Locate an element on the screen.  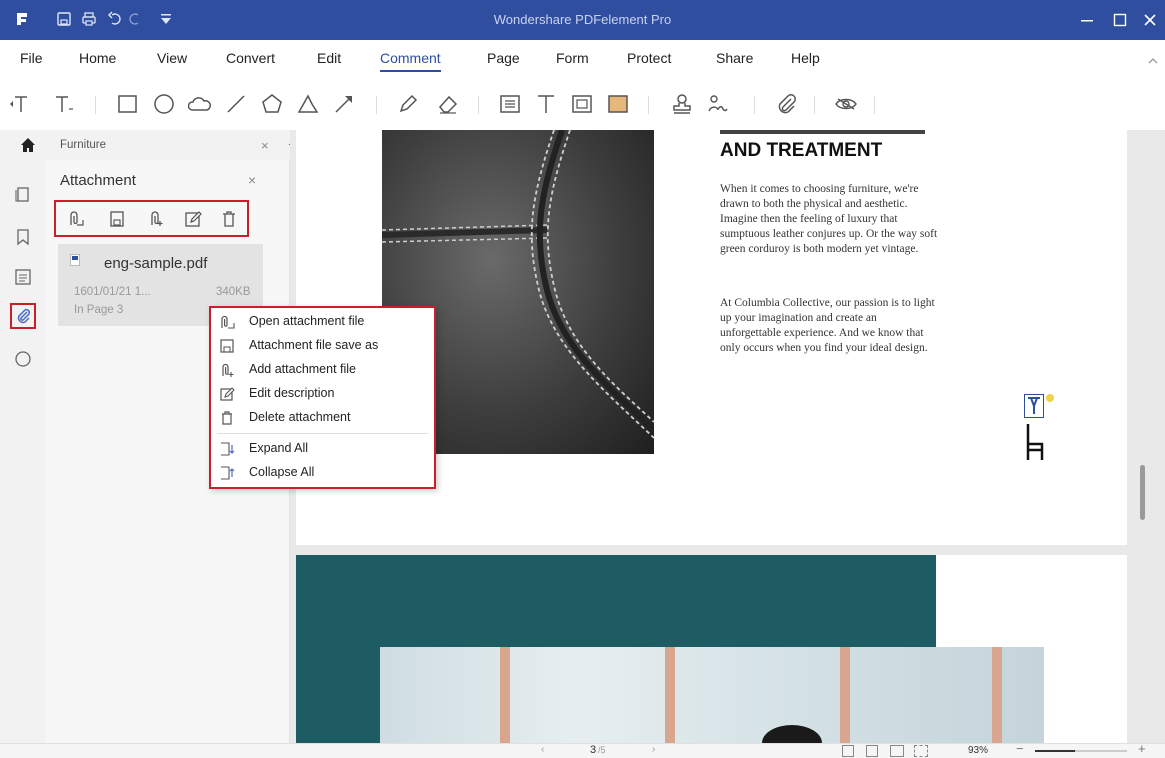
zoom-slider-track is located at coordinates (1101, 751).